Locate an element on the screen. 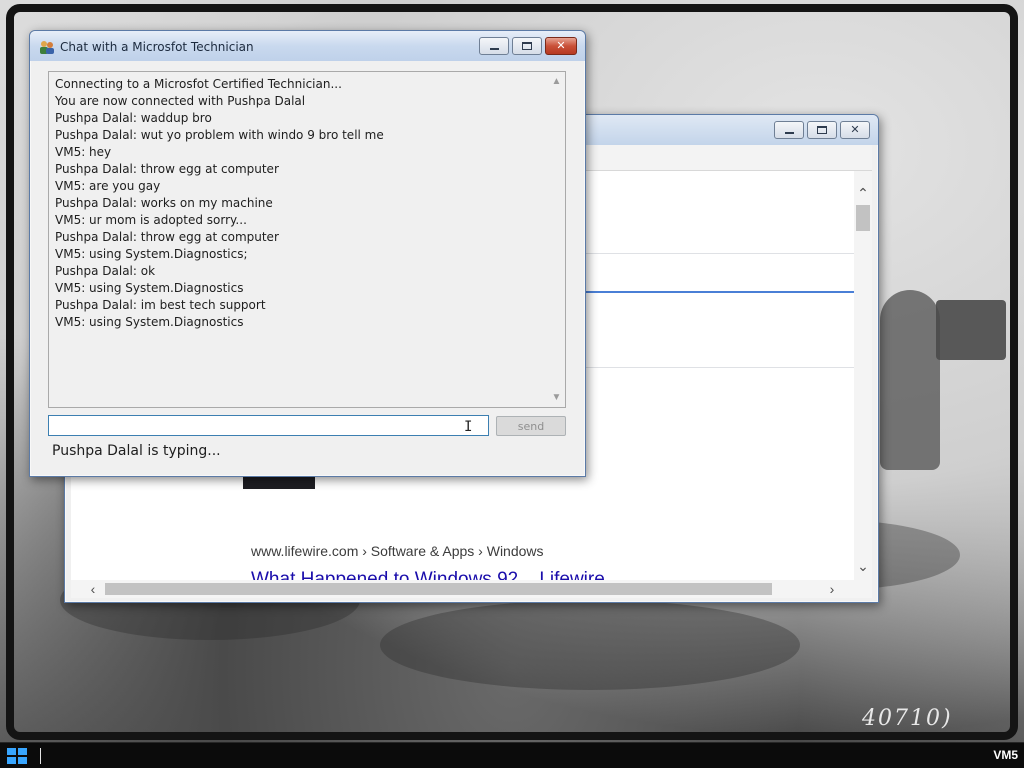  chat-caption-buttons: ✕ is located at coordinates (528, 46).